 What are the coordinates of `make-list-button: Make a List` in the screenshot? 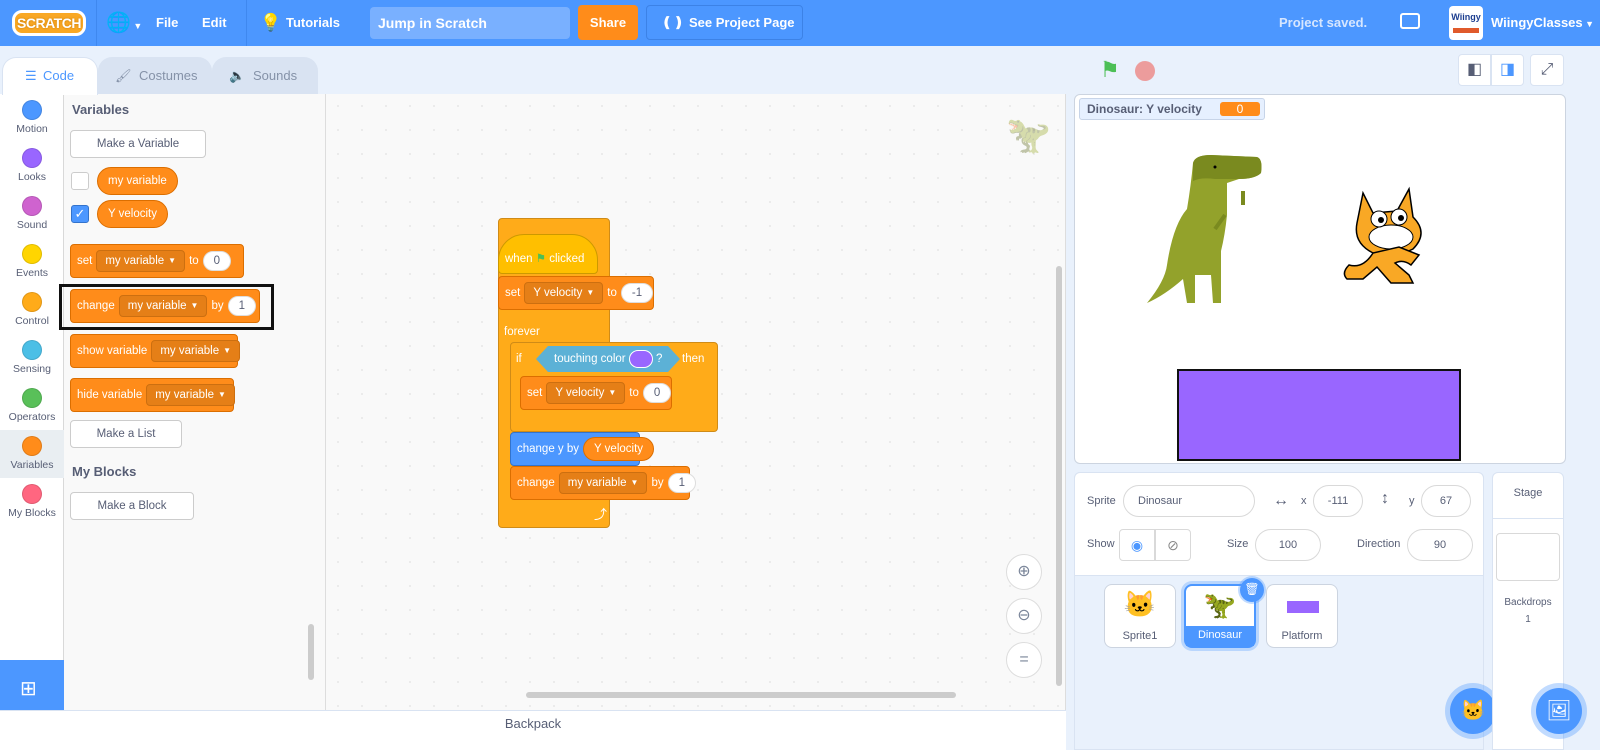 It's located at (126, 434).